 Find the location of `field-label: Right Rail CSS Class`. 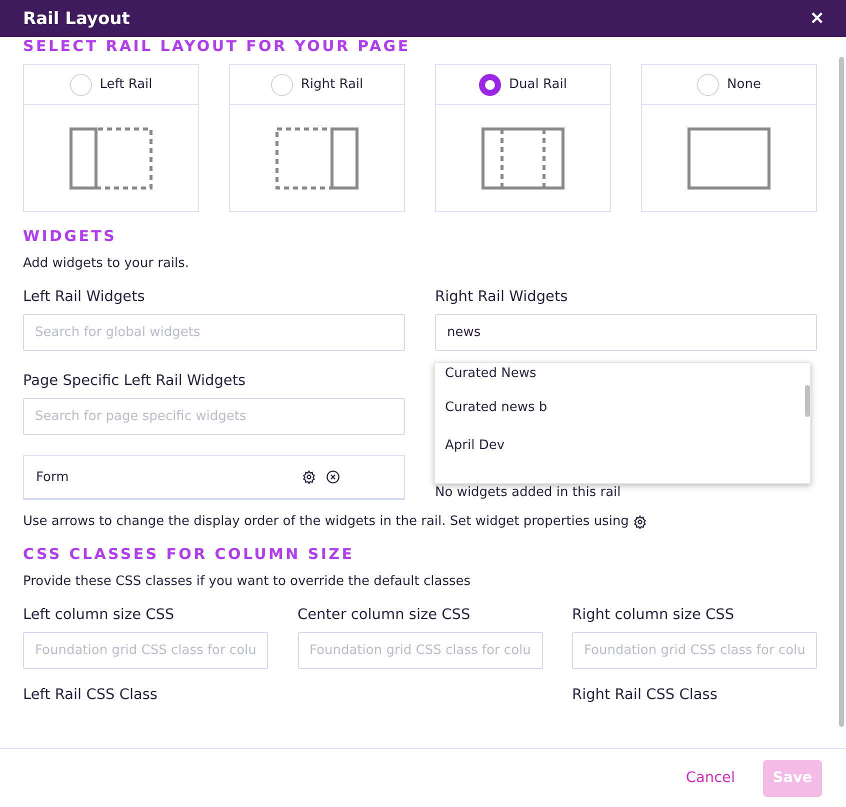

field-label: Right Rail CSS Class is located at coordinates (645, 695).